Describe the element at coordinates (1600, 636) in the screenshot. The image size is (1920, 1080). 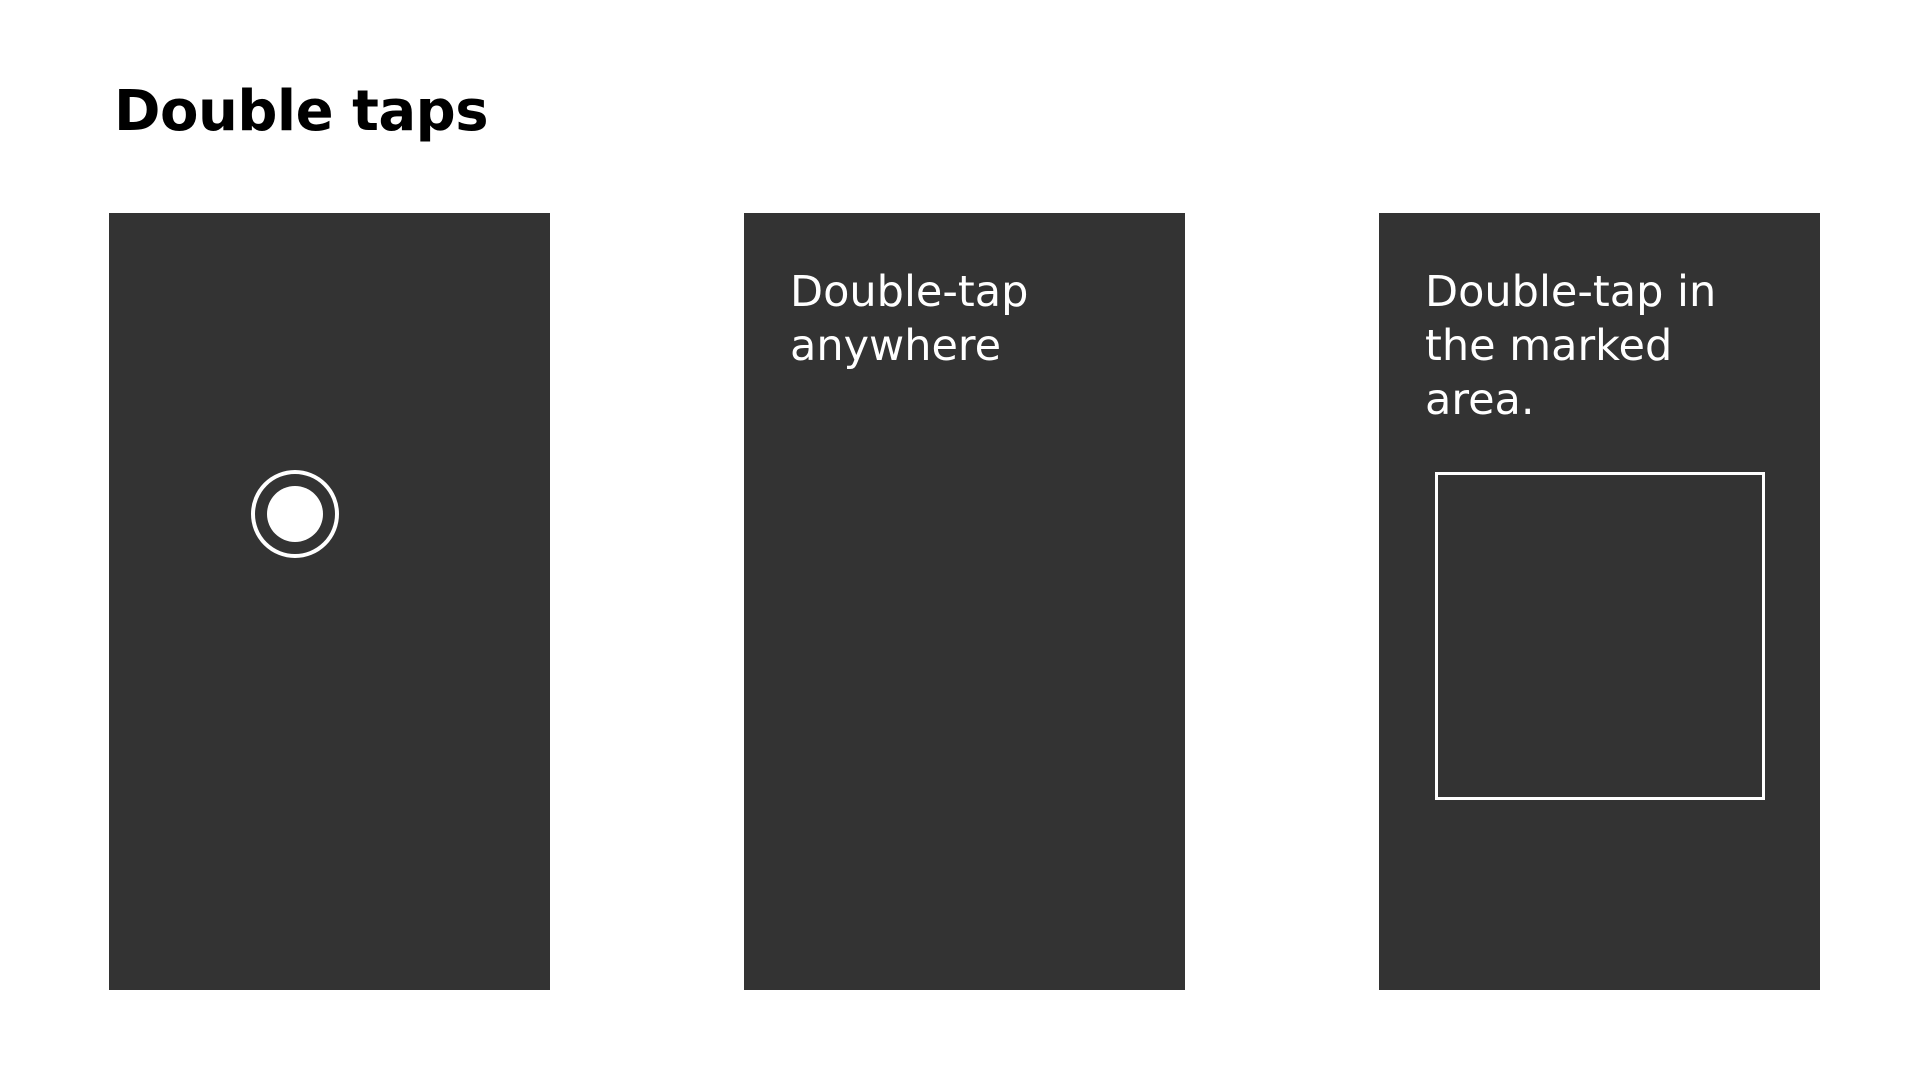
I see `marked-tap-area` at that location.